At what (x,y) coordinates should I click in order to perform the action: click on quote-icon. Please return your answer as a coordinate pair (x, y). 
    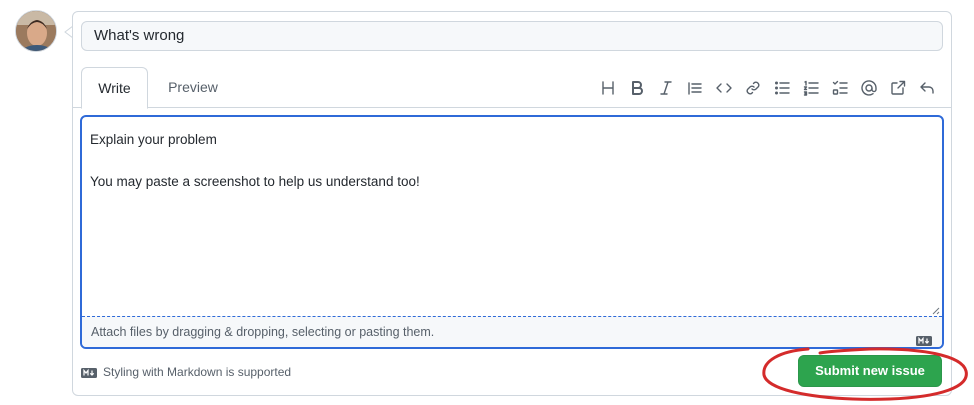
    Looking at the image, I should click on (694, 88).